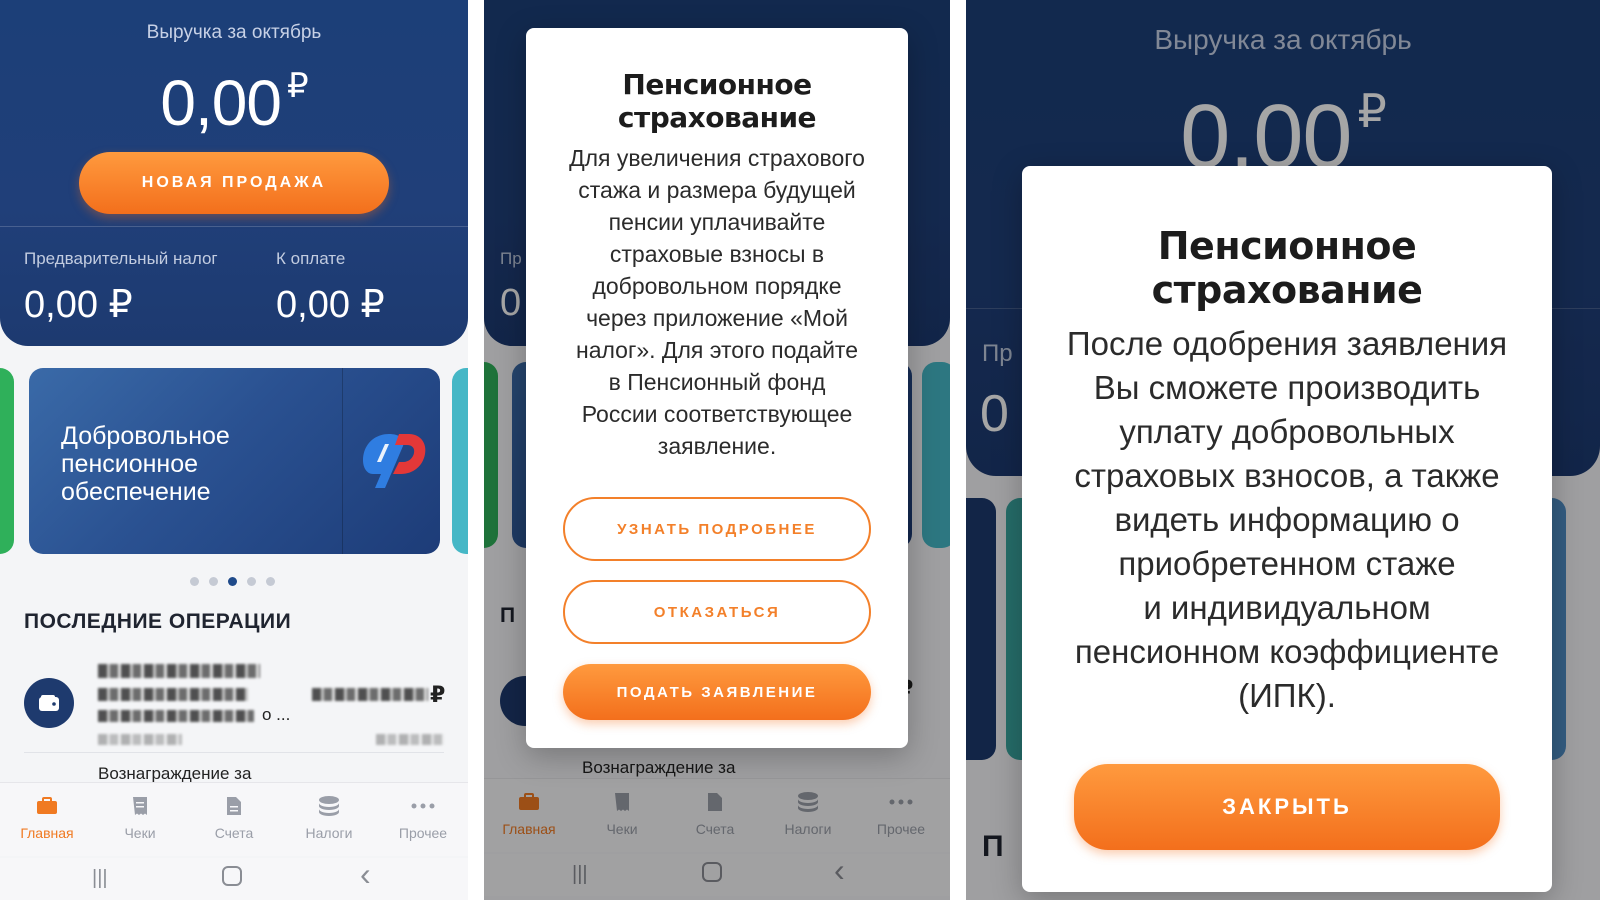 Image resolution: width=1600 pixels, height=900 pixels. I want to click on dialog-body-line: видеть информацию о, so click(1287, 519).